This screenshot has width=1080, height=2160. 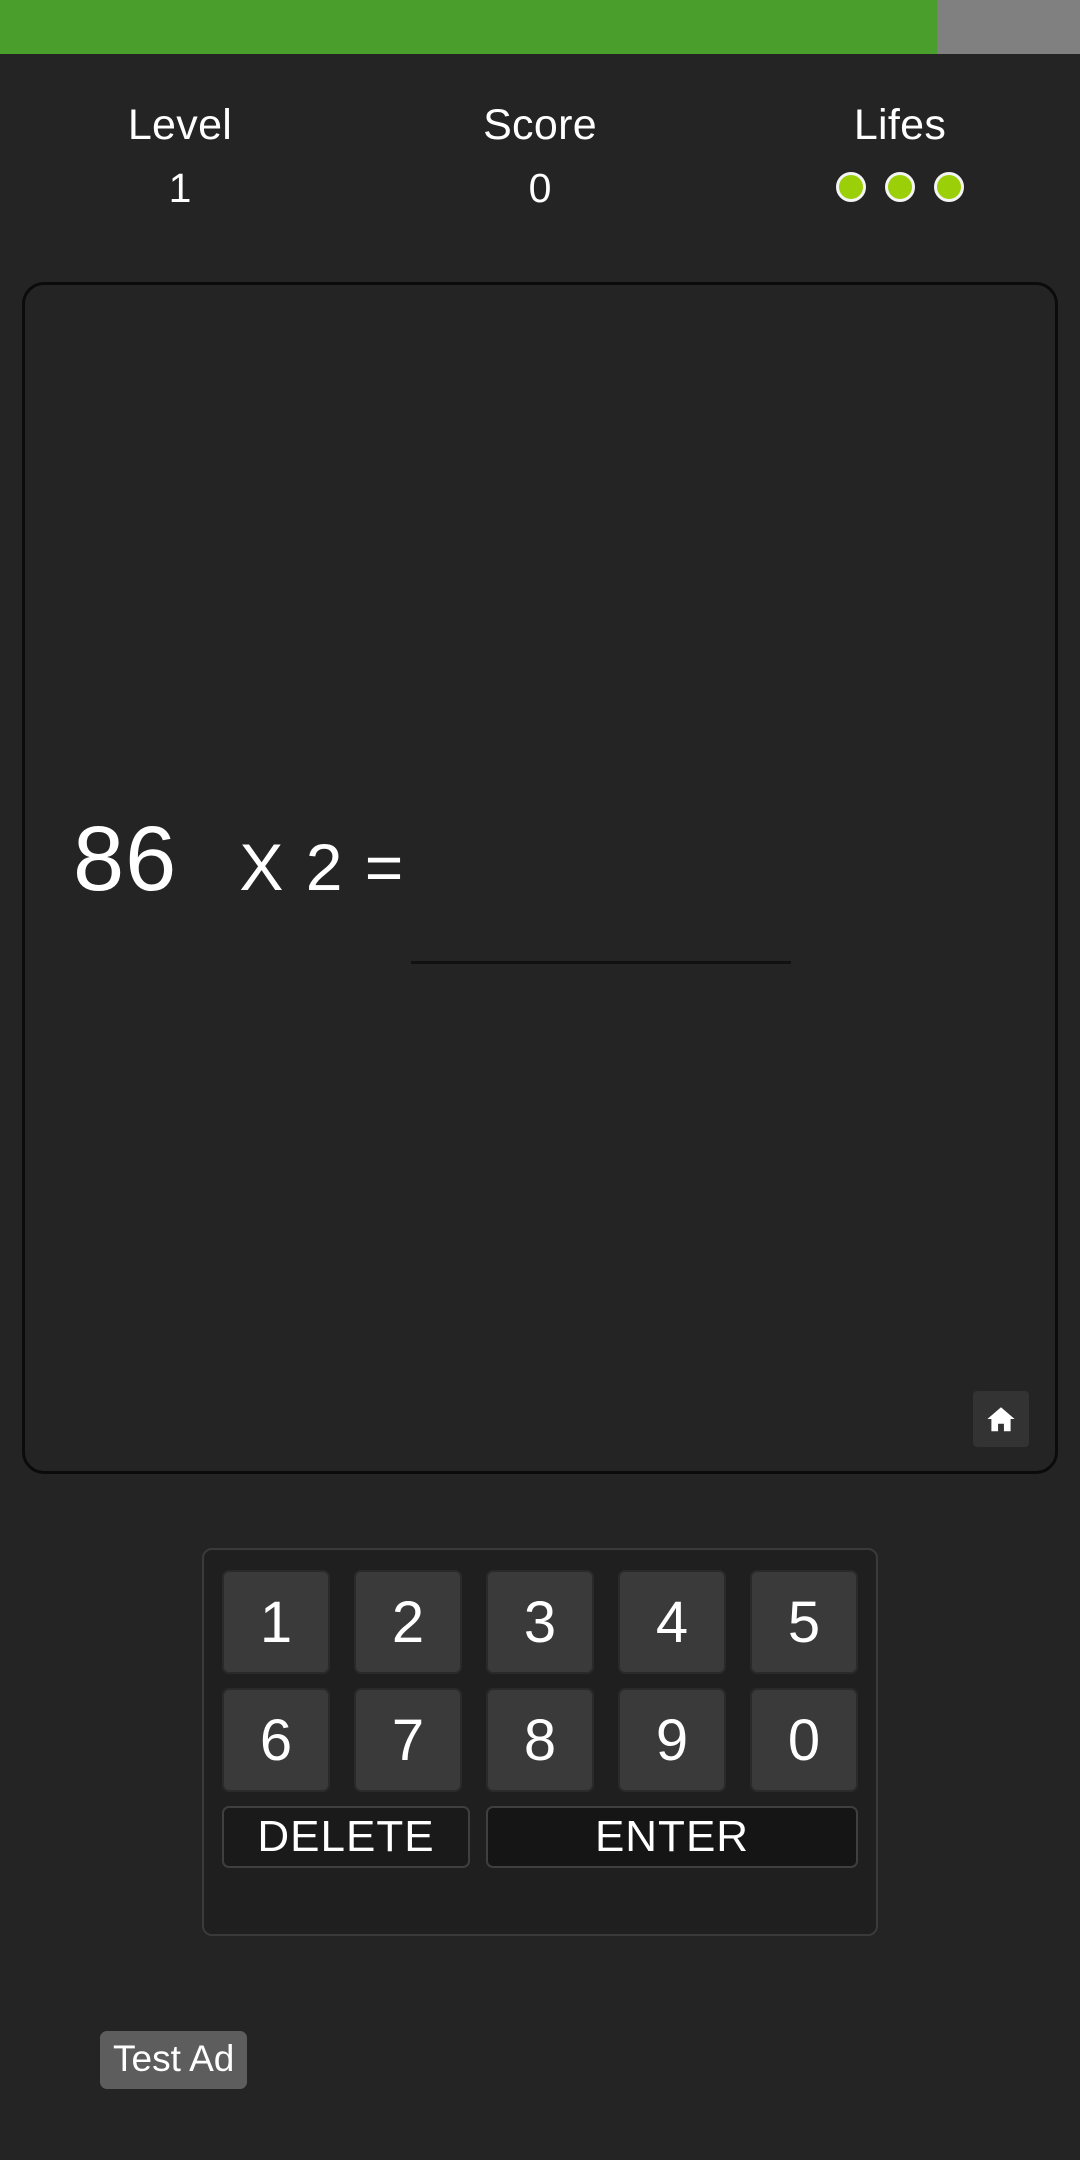 I want to click on key-1: 1, so click(x=276, y=1622).